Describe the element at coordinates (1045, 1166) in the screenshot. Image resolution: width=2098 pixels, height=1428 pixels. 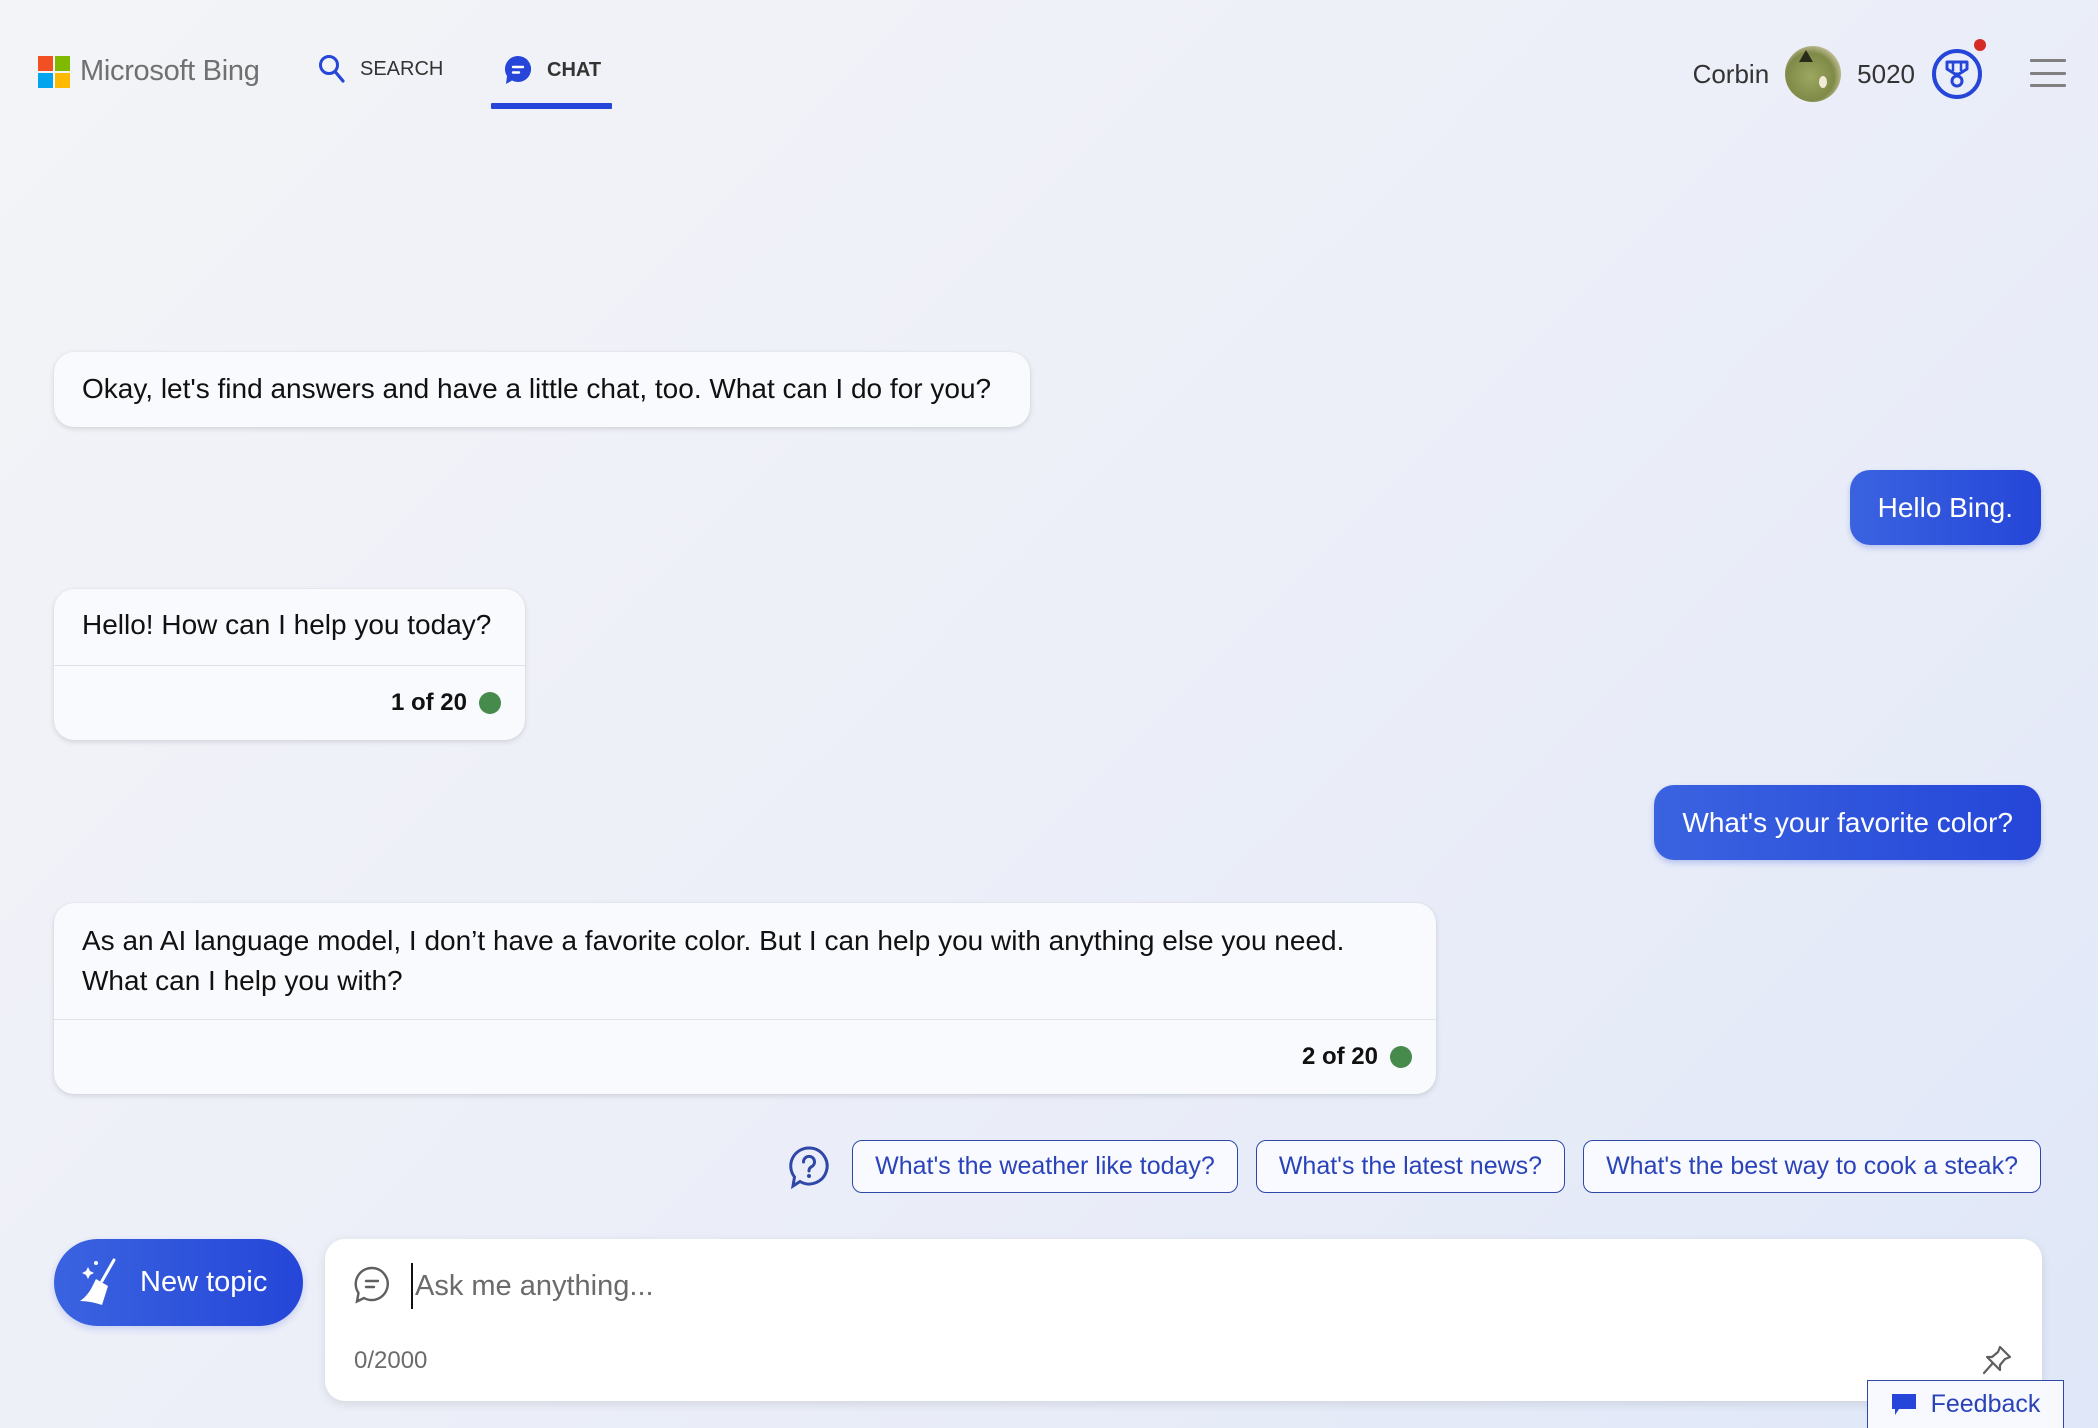
I see `suggestion-chip: What's the weather like today?` at that location.